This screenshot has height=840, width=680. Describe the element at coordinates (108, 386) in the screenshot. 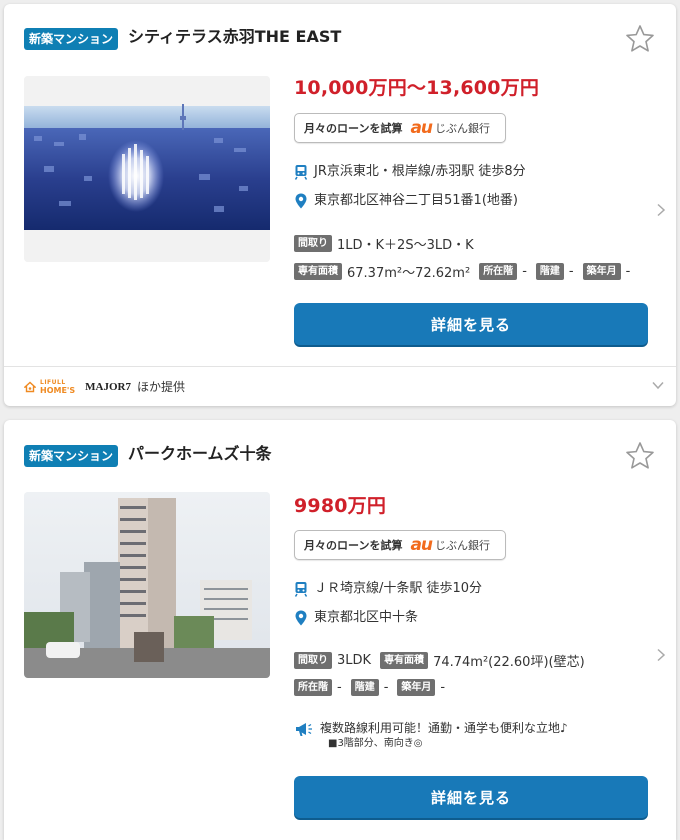

I see `major7-logo: MAJOR7` at that location.